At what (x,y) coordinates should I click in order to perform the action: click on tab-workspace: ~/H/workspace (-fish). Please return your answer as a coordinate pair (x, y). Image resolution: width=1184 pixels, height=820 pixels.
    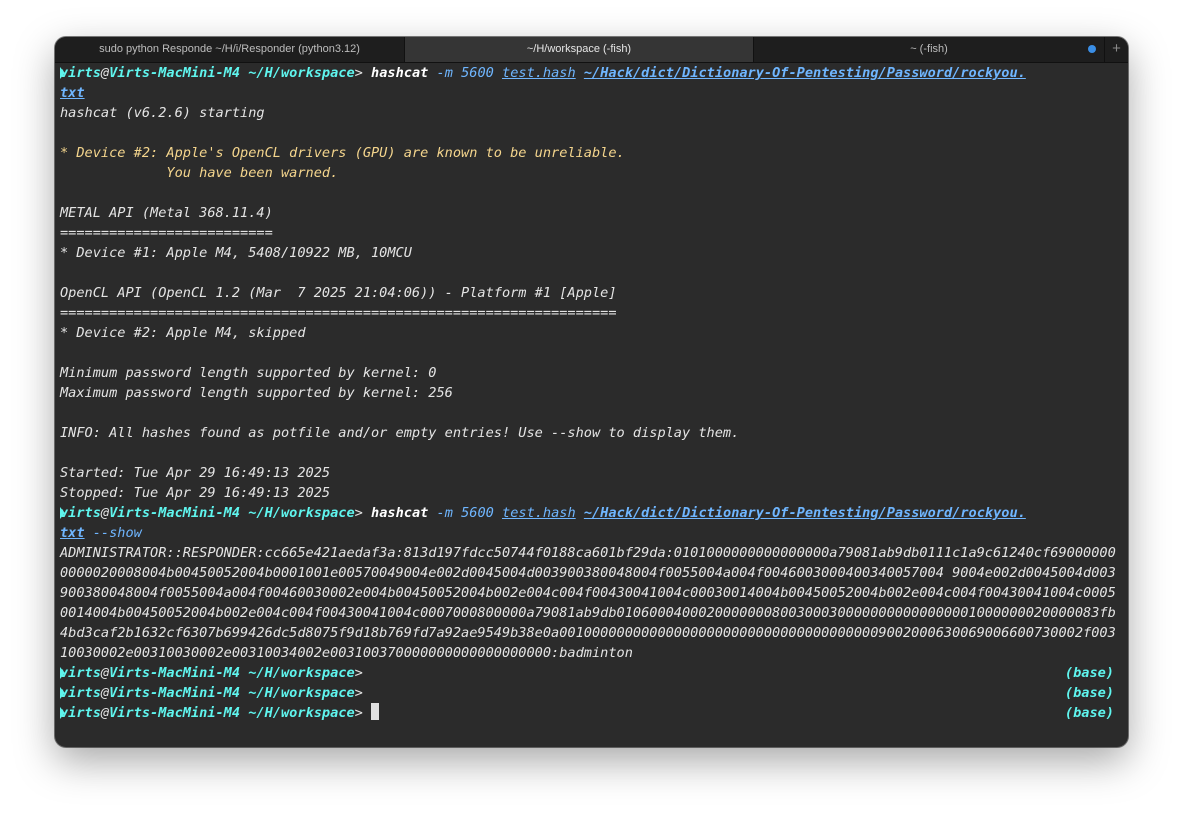
    Looking at the image, I should click on (579, 49).